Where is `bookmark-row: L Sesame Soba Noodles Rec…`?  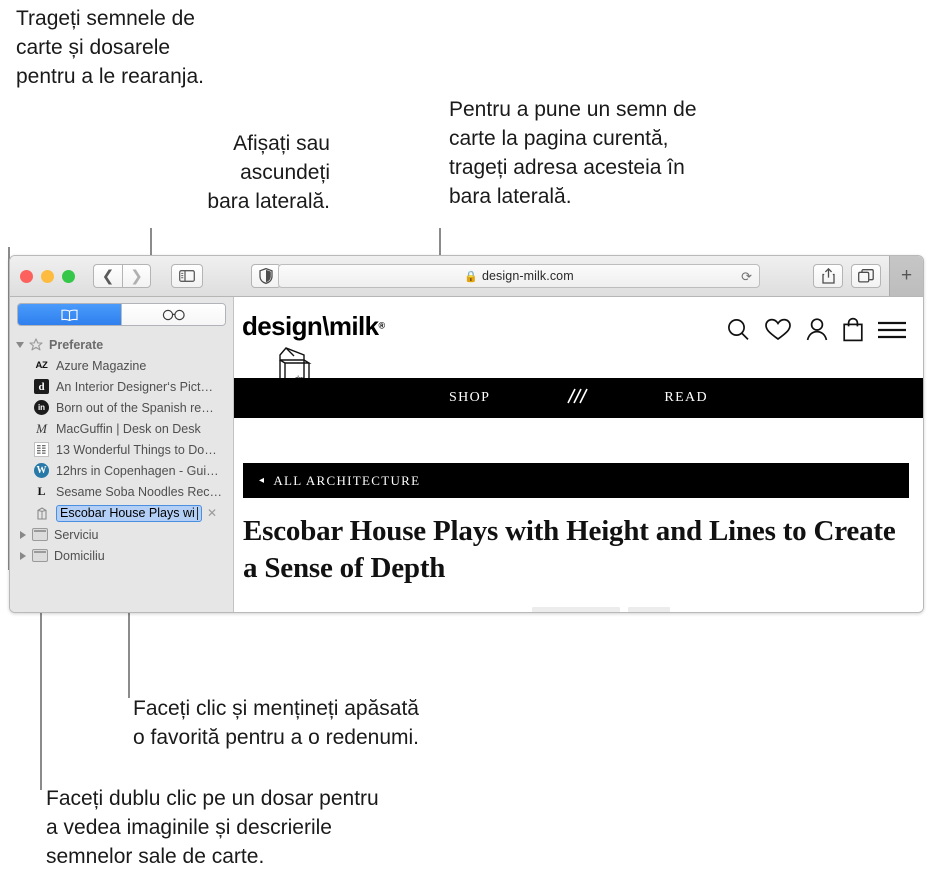 bookmark-row: L Sesame Soba Noodles Rec… is located at coordinates (121, 491).